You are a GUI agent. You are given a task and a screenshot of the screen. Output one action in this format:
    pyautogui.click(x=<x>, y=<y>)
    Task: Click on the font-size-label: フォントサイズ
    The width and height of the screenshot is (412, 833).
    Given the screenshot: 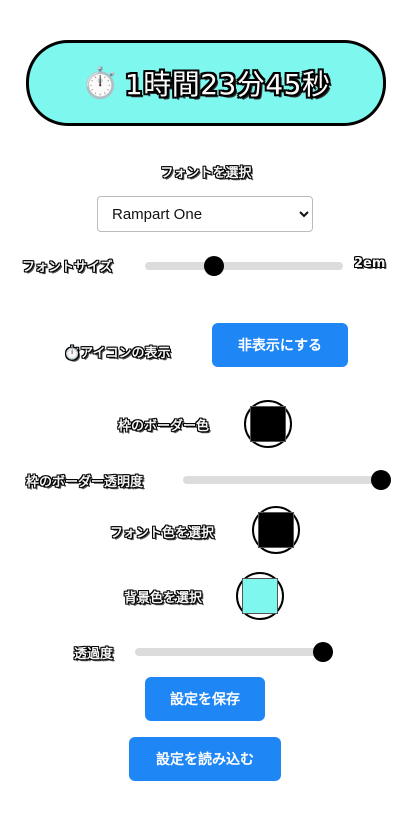 What is the action you would take?
    pyautogui.click(x=67, y=267)
    